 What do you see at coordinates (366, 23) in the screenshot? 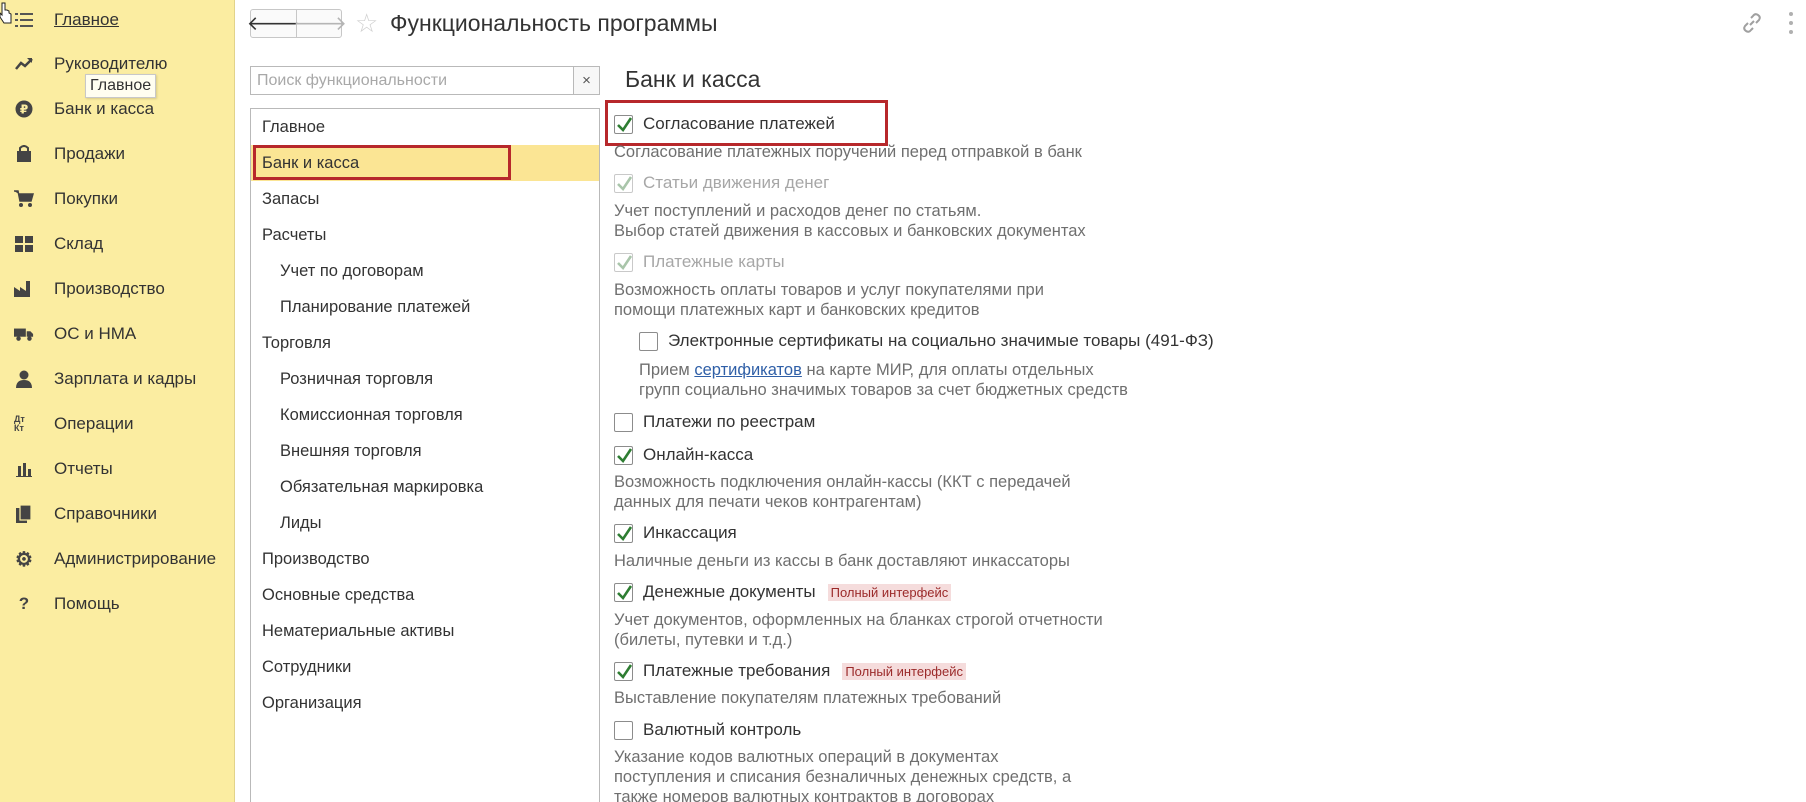
I see `favorite-star-icon: ☆` at bounding box center [366, 23].